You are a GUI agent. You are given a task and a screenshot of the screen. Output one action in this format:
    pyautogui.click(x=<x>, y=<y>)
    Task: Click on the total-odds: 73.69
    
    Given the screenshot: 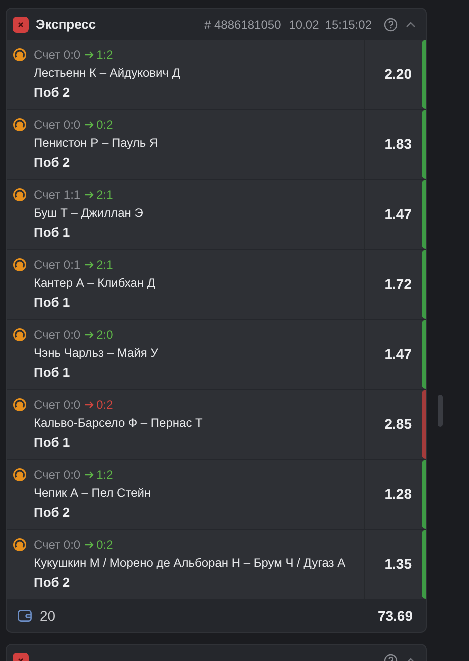 What is the action you would take?
    pyautogui.click(x=395, y=616)
    